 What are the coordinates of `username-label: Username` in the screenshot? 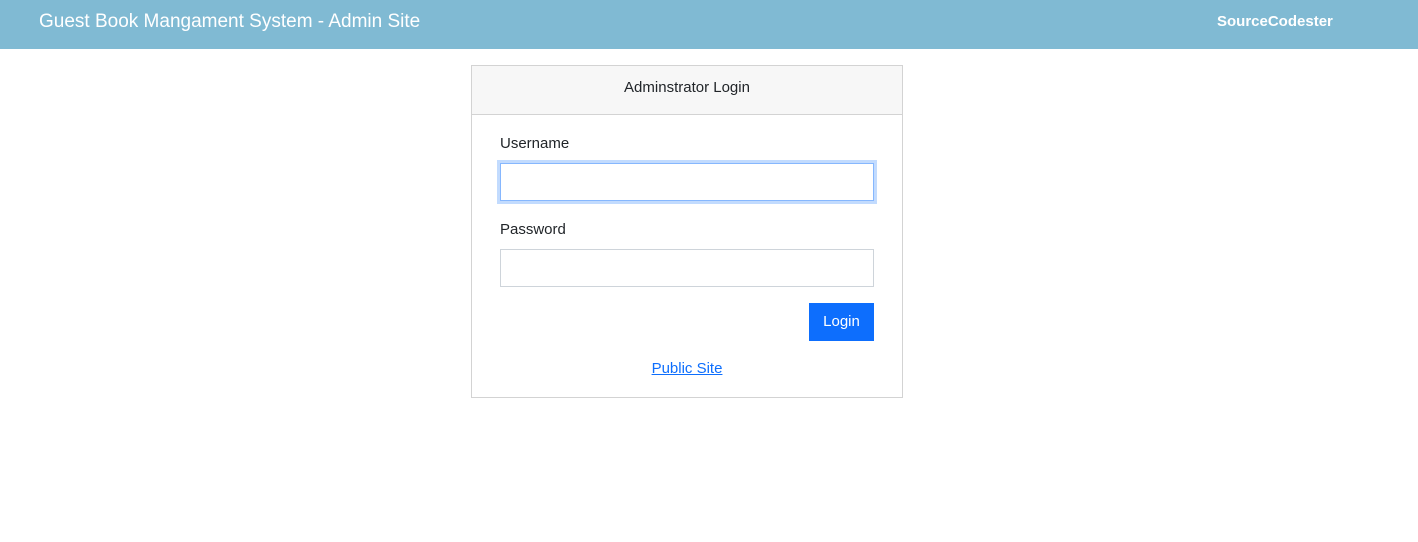 It's located at (535, 143).